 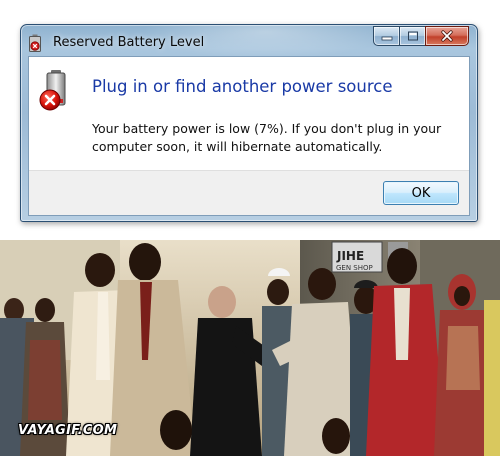 I want to click on main-instruction: Plug in or find another power source, so click(x=242, y=86).